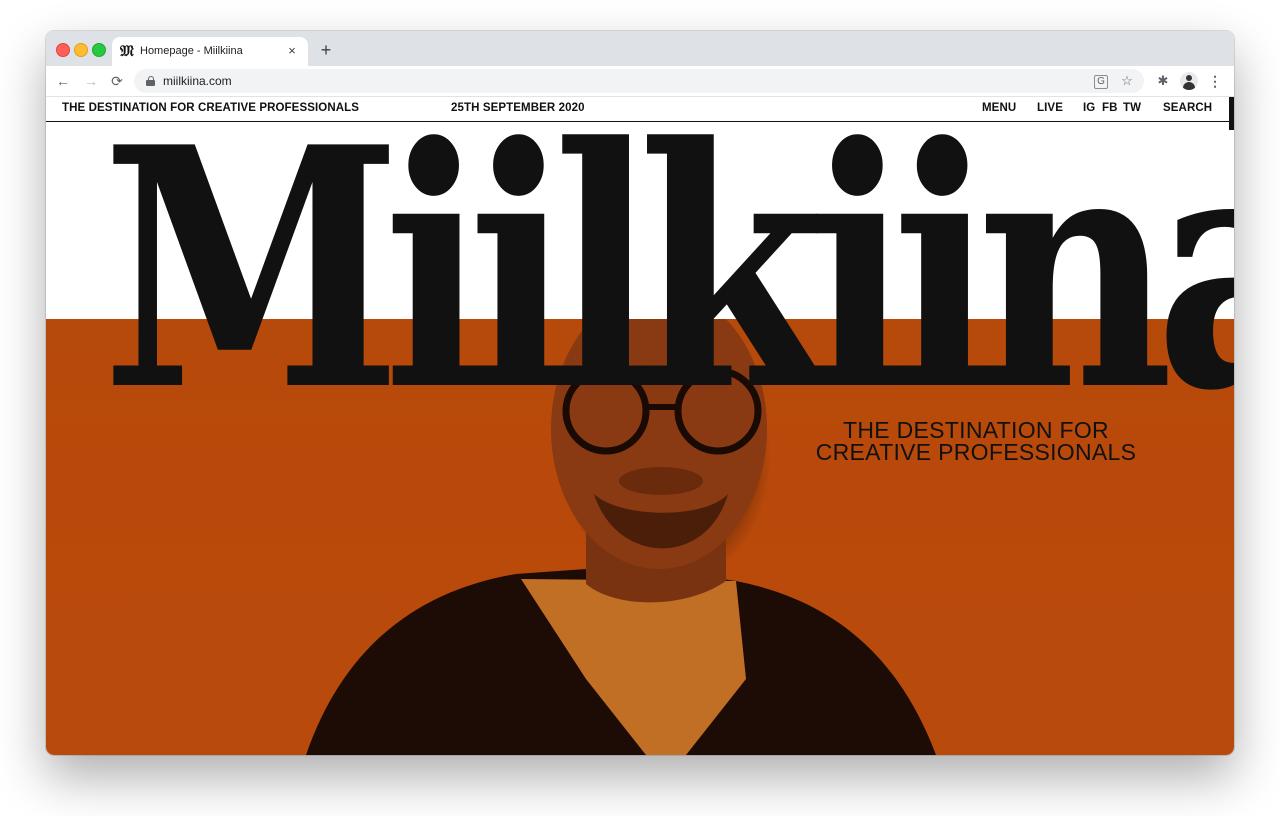 The height and width of the screenshot is (816, 1280). What do you see at coordinates (1163, 81) in the screenshot?
I see `extensions-puzzle-icon: ✱` at bounding box center [1163, 81].